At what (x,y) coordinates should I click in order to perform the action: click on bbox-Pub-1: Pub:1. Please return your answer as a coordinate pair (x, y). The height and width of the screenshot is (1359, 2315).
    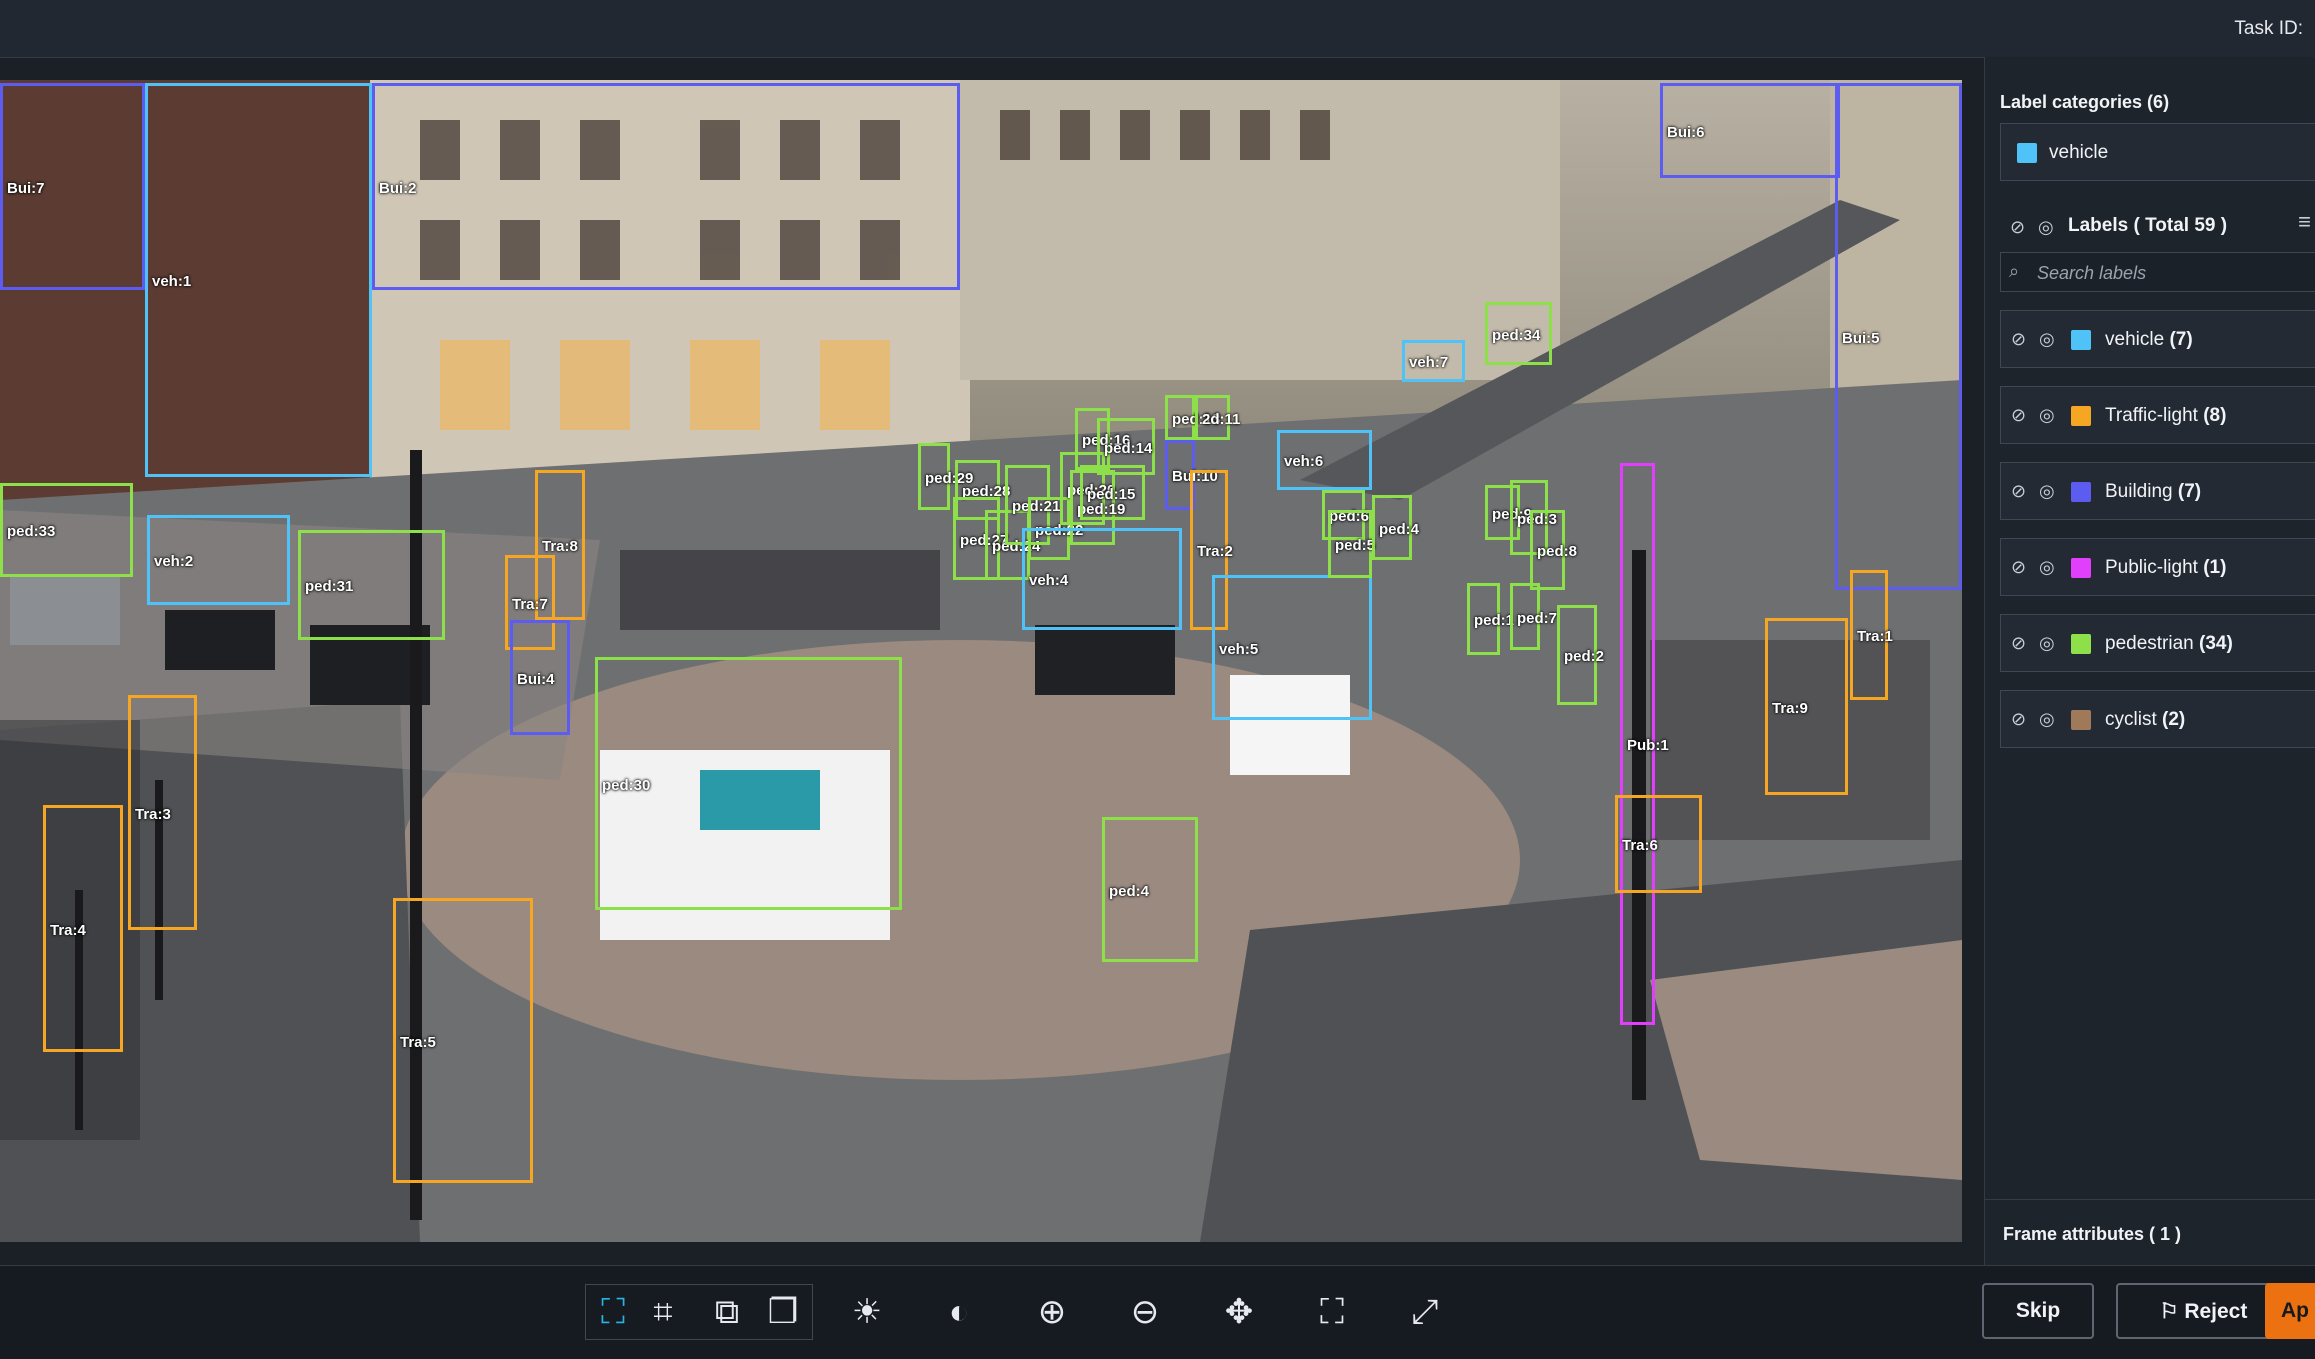
    Looking at the image, I should click on (1644, 744).